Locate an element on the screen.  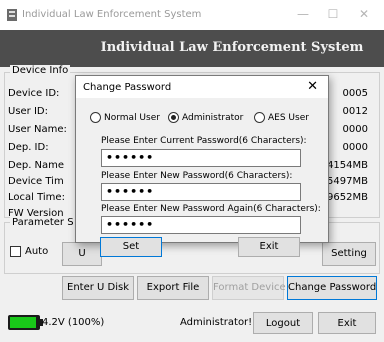
dep-id-label: Dep. ID: is located at coordinates (28, 147).